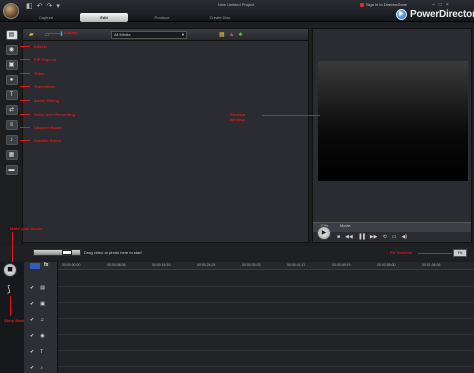 The height and width of the screenshot is (373, 474). What do you see at coordinates (41, 368) in the screenshot?
I see `voice-track-icon: ♪` at bounding box center [41, 368].